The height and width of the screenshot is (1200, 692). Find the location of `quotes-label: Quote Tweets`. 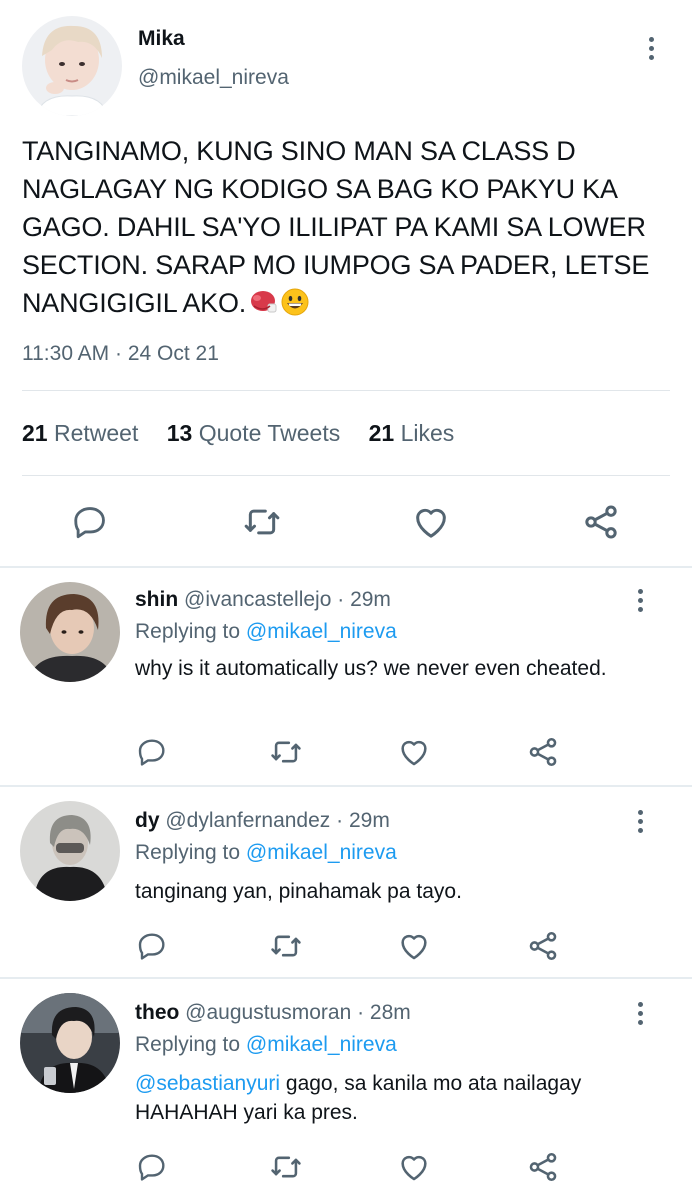

quotes-label: Quote Tweets is located at coordinates (269, 433).